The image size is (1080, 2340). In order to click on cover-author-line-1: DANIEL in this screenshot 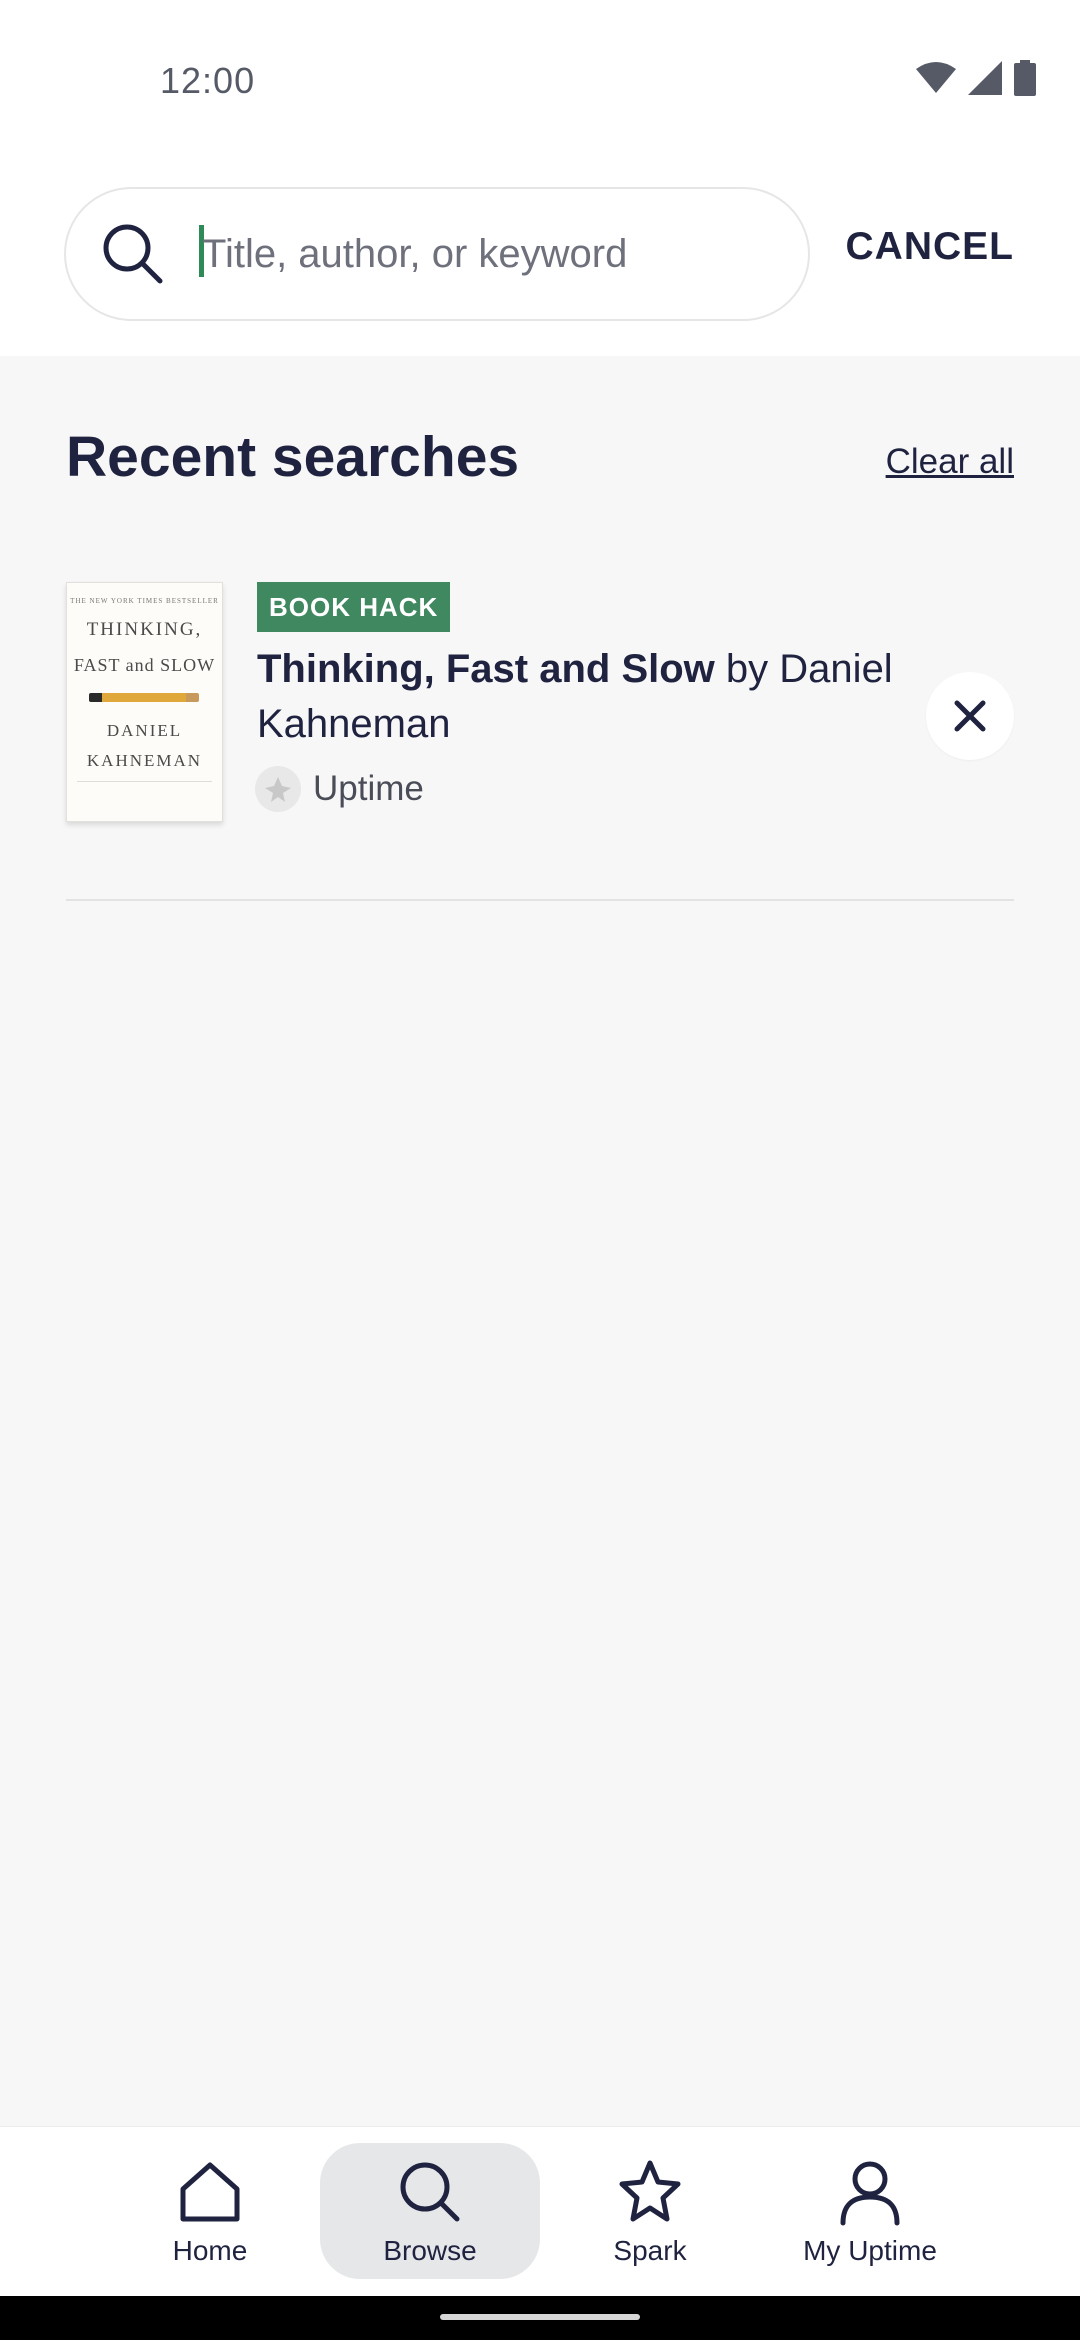, I will do `click(144, 730)`.